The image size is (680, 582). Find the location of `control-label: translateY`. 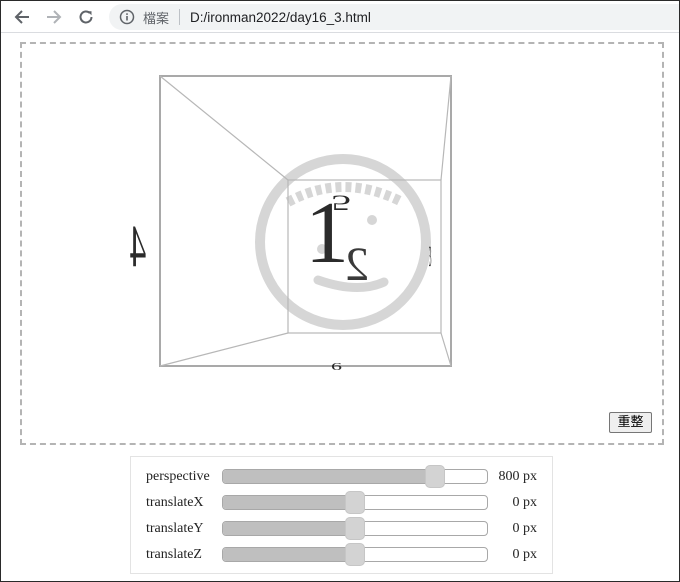

control-label: translateY is located at coordinates (175, 528).